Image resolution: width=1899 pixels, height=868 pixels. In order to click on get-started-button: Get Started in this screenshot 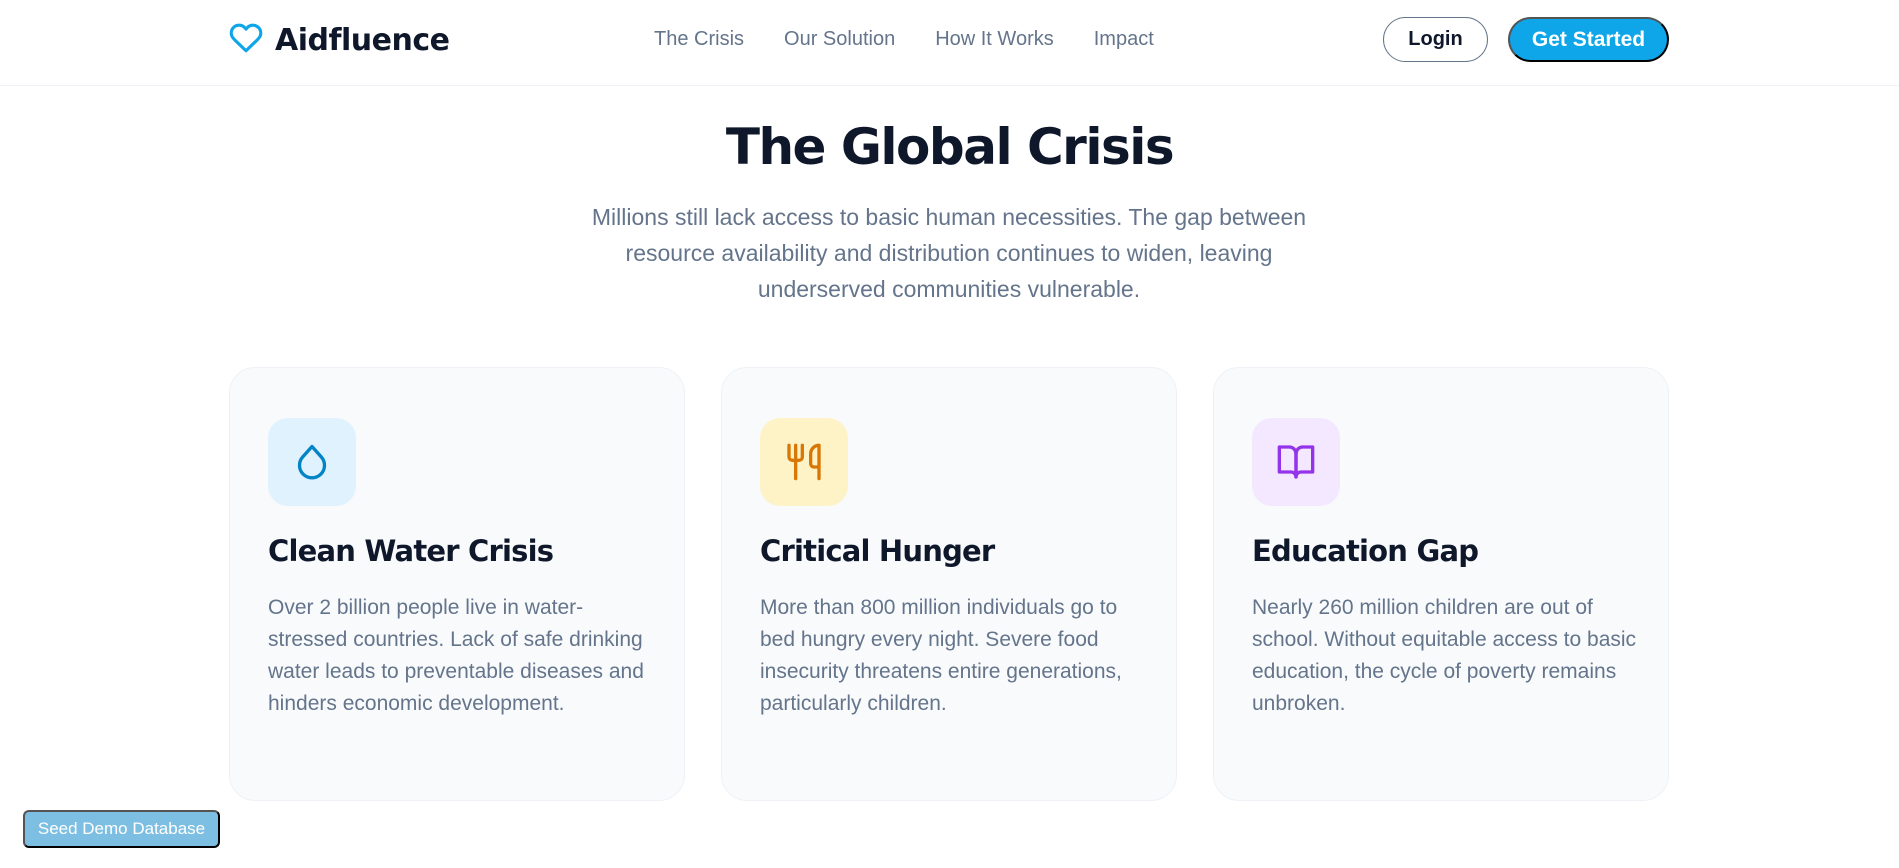, I will do `click(1588, 39)`.